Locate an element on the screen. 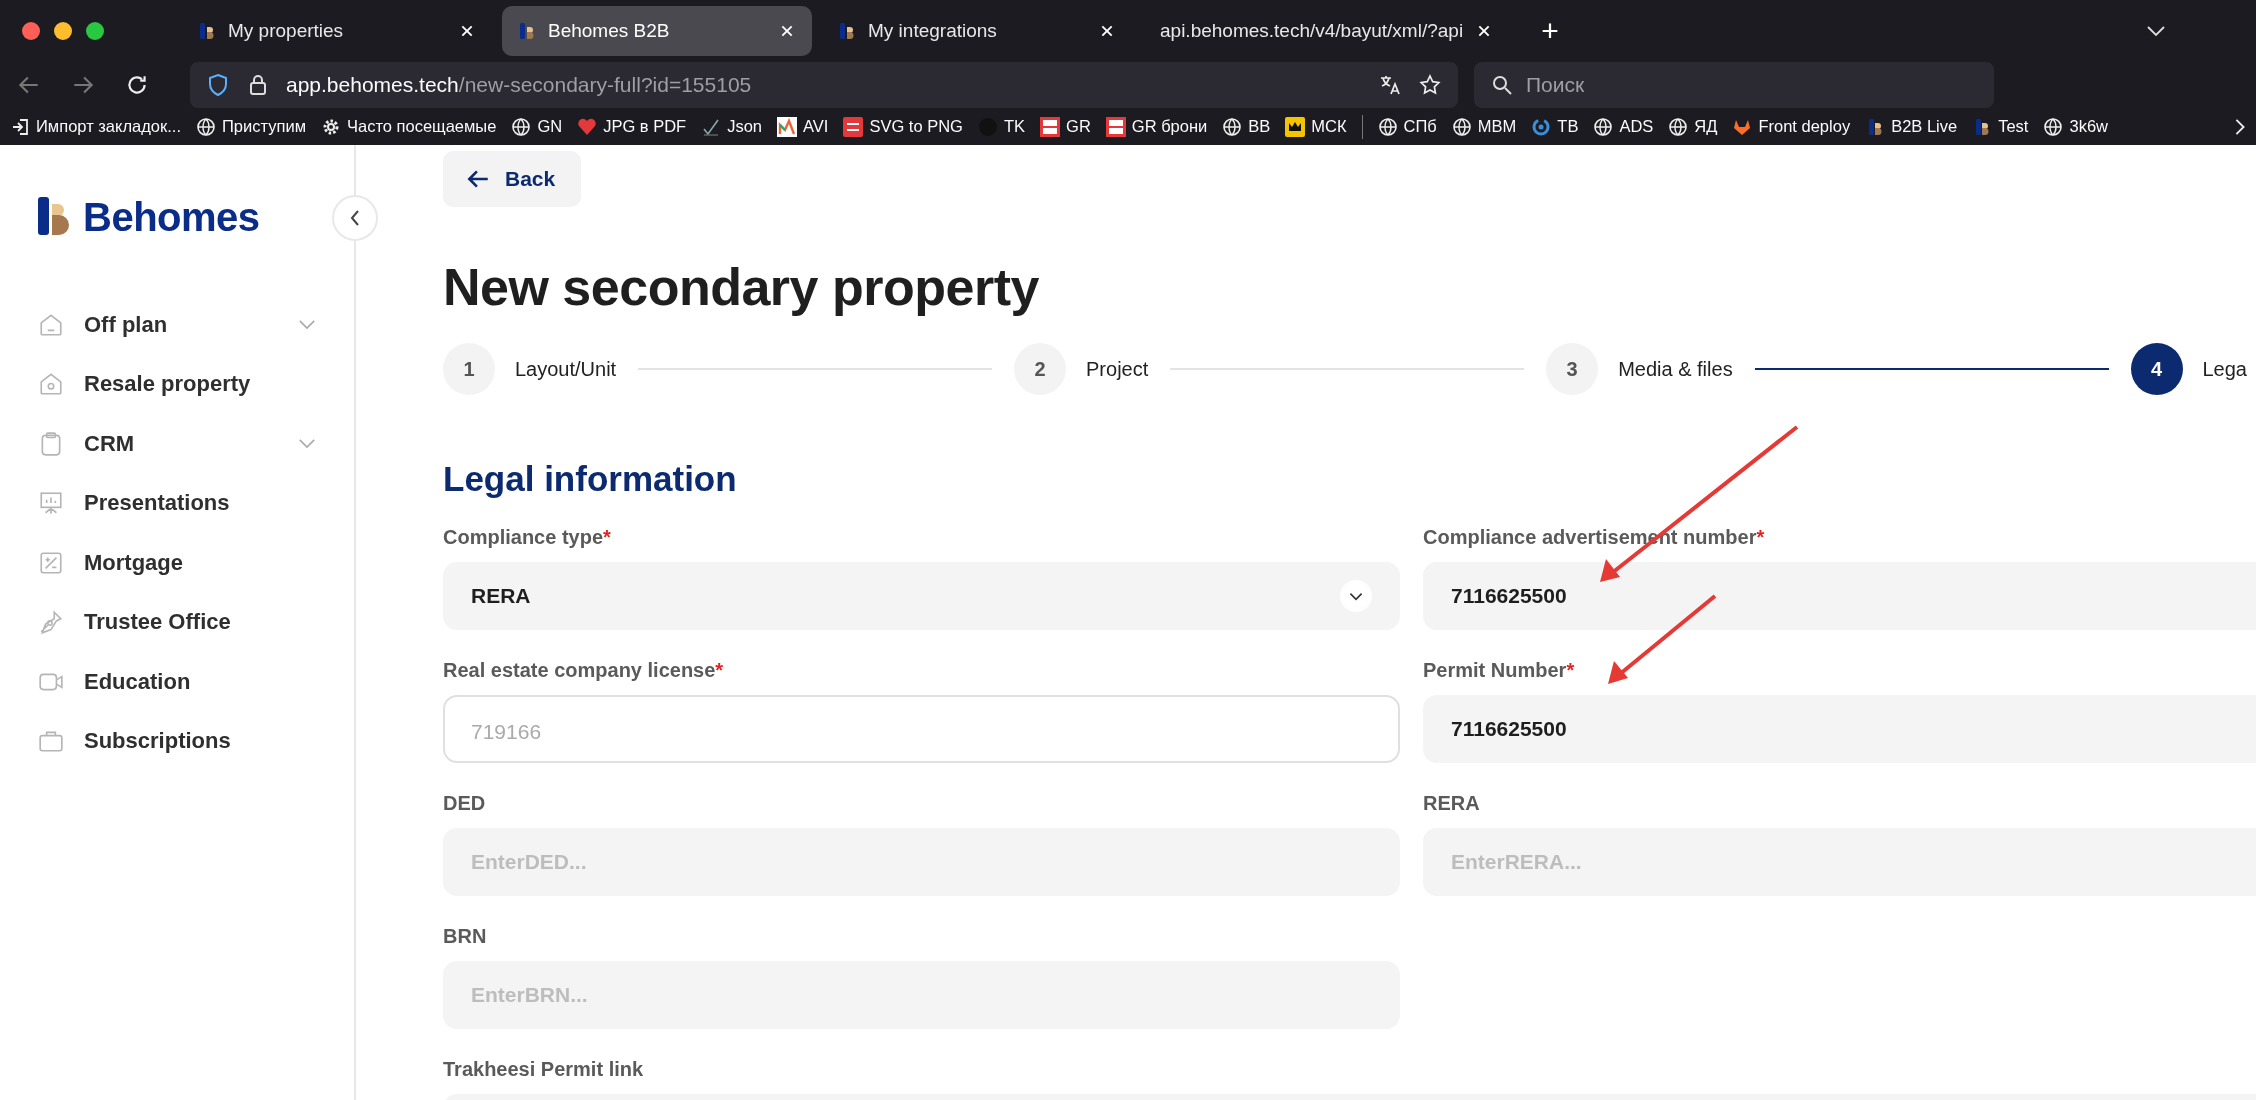  sidebar-item: Trustee Office is located at coordinates (177, 622).